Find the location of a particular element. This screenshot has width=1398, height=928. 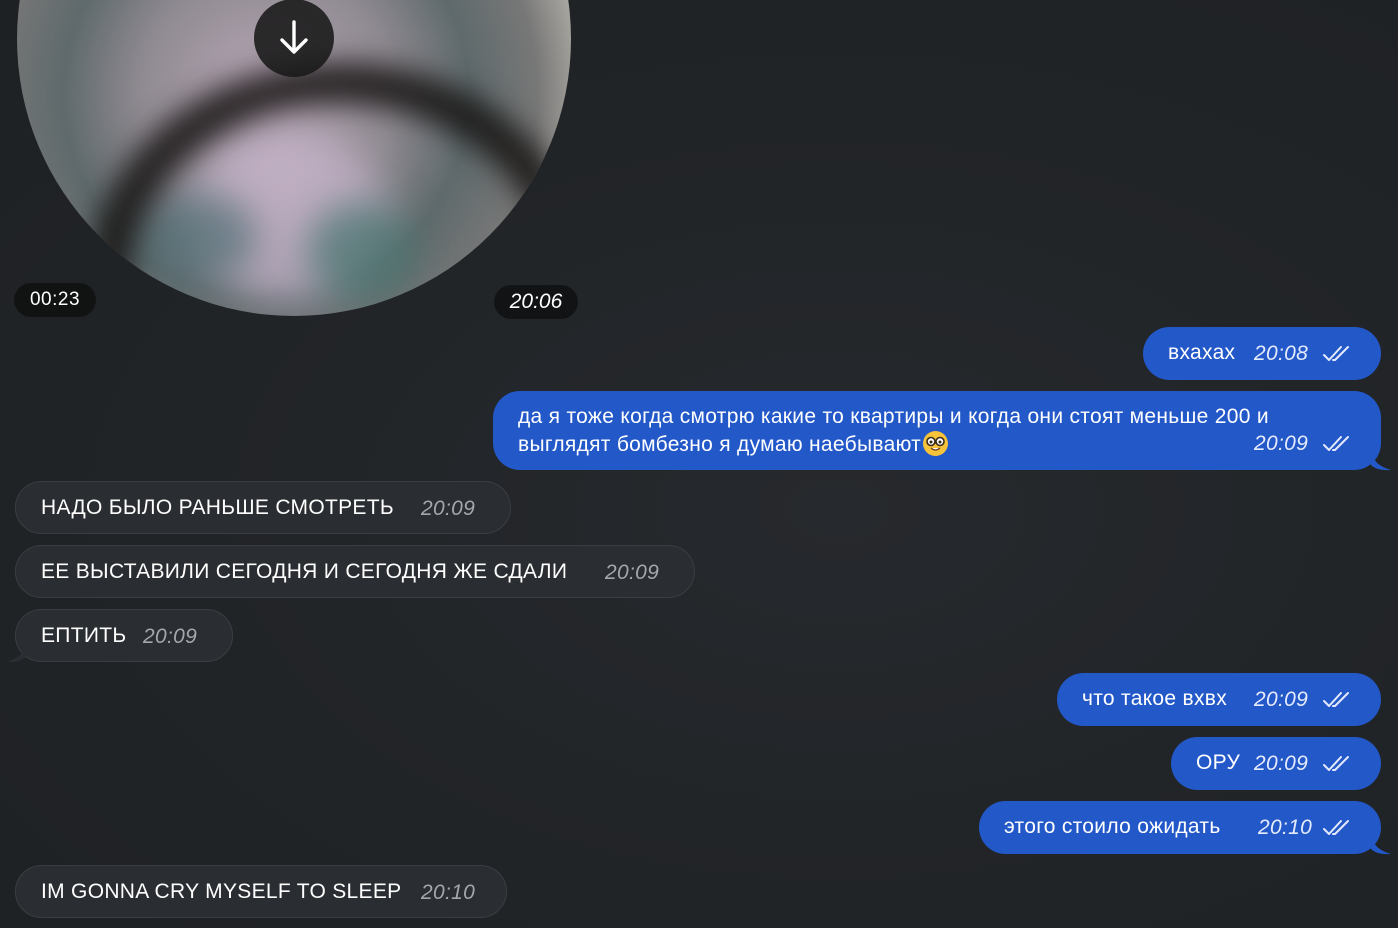

message-text: IM GONNA CRY MYSELF TO SLEEP is located at coordinates (221, 891).